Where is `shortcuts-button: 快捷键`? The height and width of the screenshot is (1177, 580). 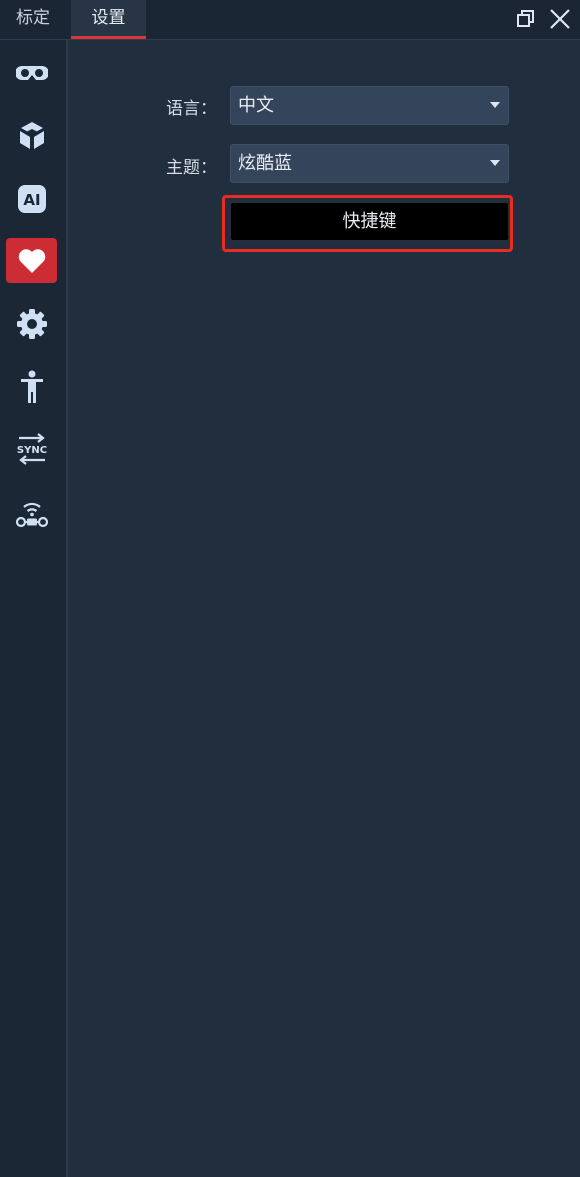
shortcuts-button: 快捷键 is located at coordinates (369, 221).